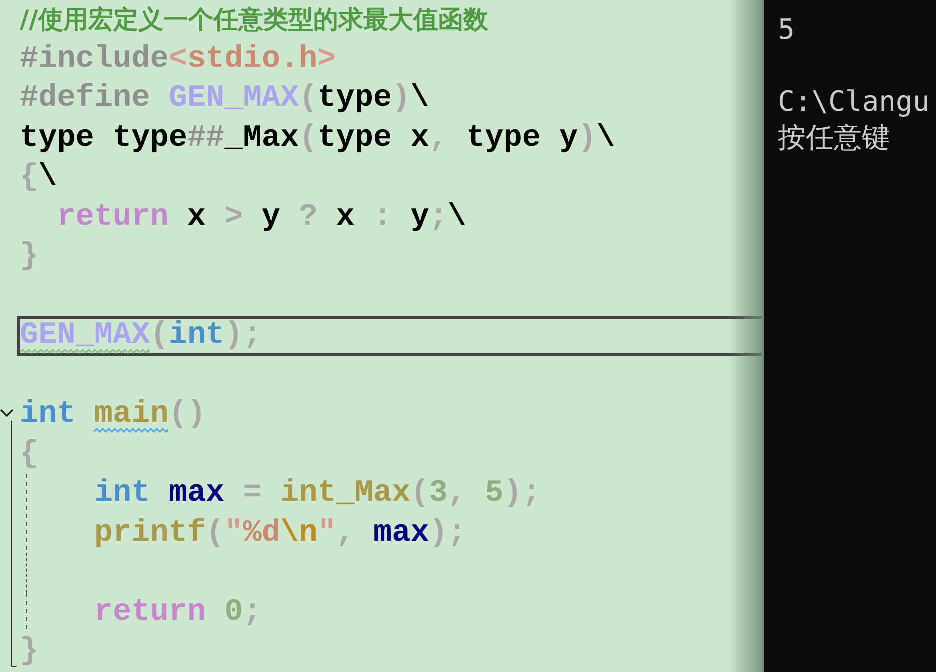 This screenshot has height=672, width=936. I want to click on code-line: #define GEN_MAX(type)\, so click(224, 99).